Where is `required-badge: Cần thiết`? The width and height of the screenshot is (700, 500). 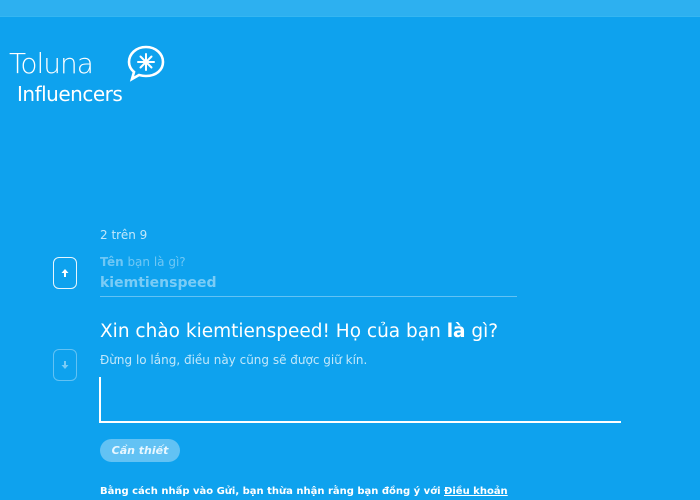
required-badge: Cần thiết is located at coordinates (140, 450).